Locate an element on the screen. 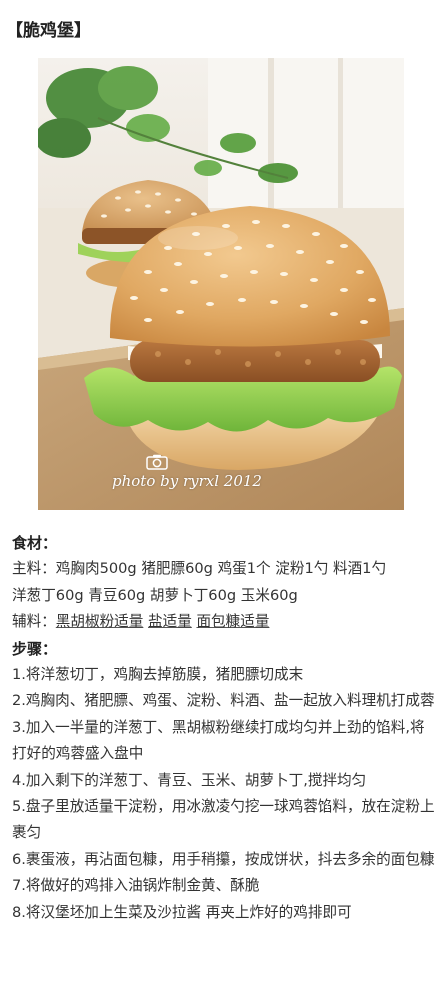 Image resolution: width=440 pixels, height=1002 pixels. aux-ingredients-prefix: 辅料： is located at coordinates (34, 622).